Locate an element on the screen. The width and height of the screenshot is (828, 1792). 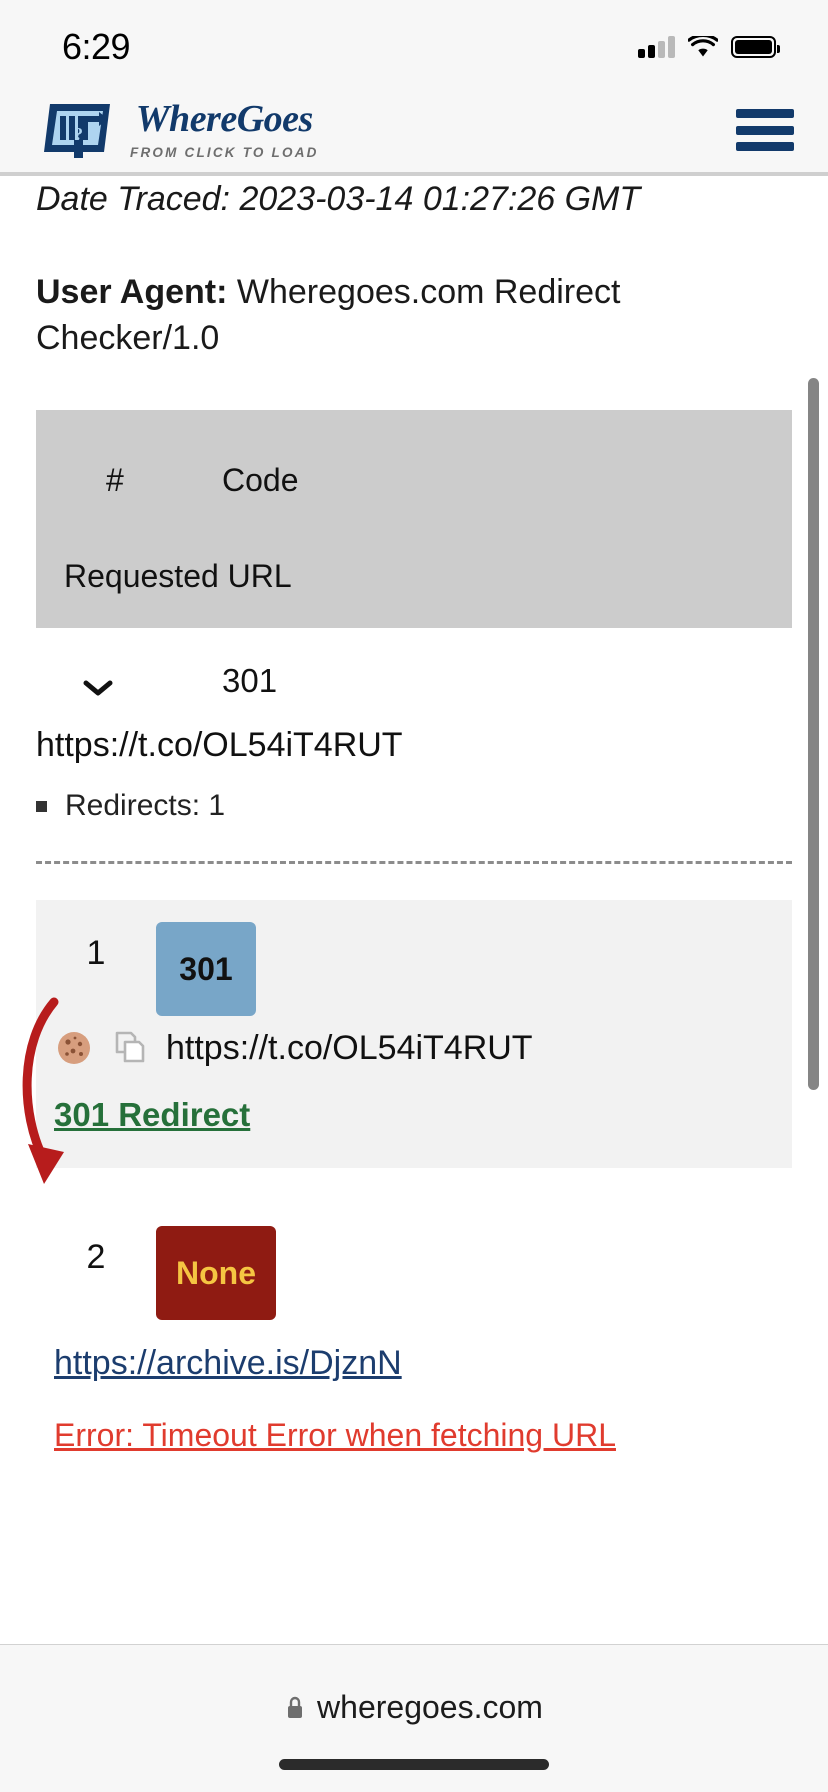
brand-where: Where is located at coordinates (186, 119).